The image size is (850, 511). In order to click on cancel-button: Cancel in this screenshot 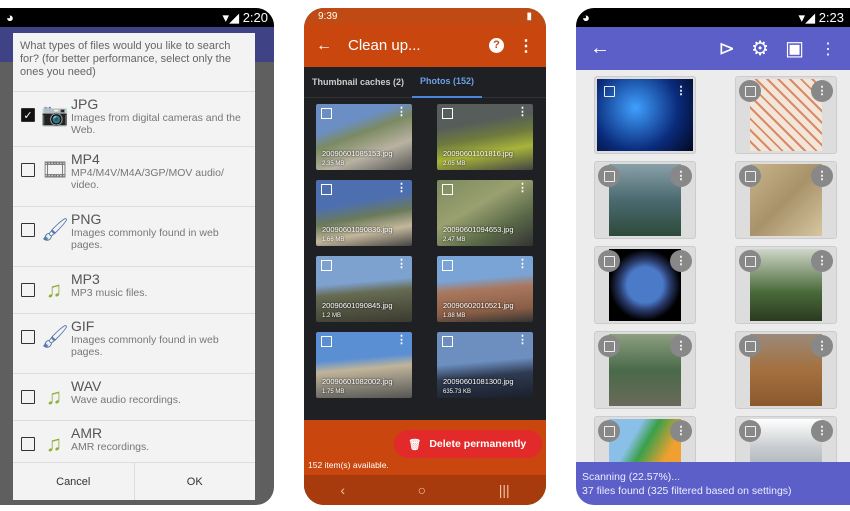, I will do `click(74, 481)`.